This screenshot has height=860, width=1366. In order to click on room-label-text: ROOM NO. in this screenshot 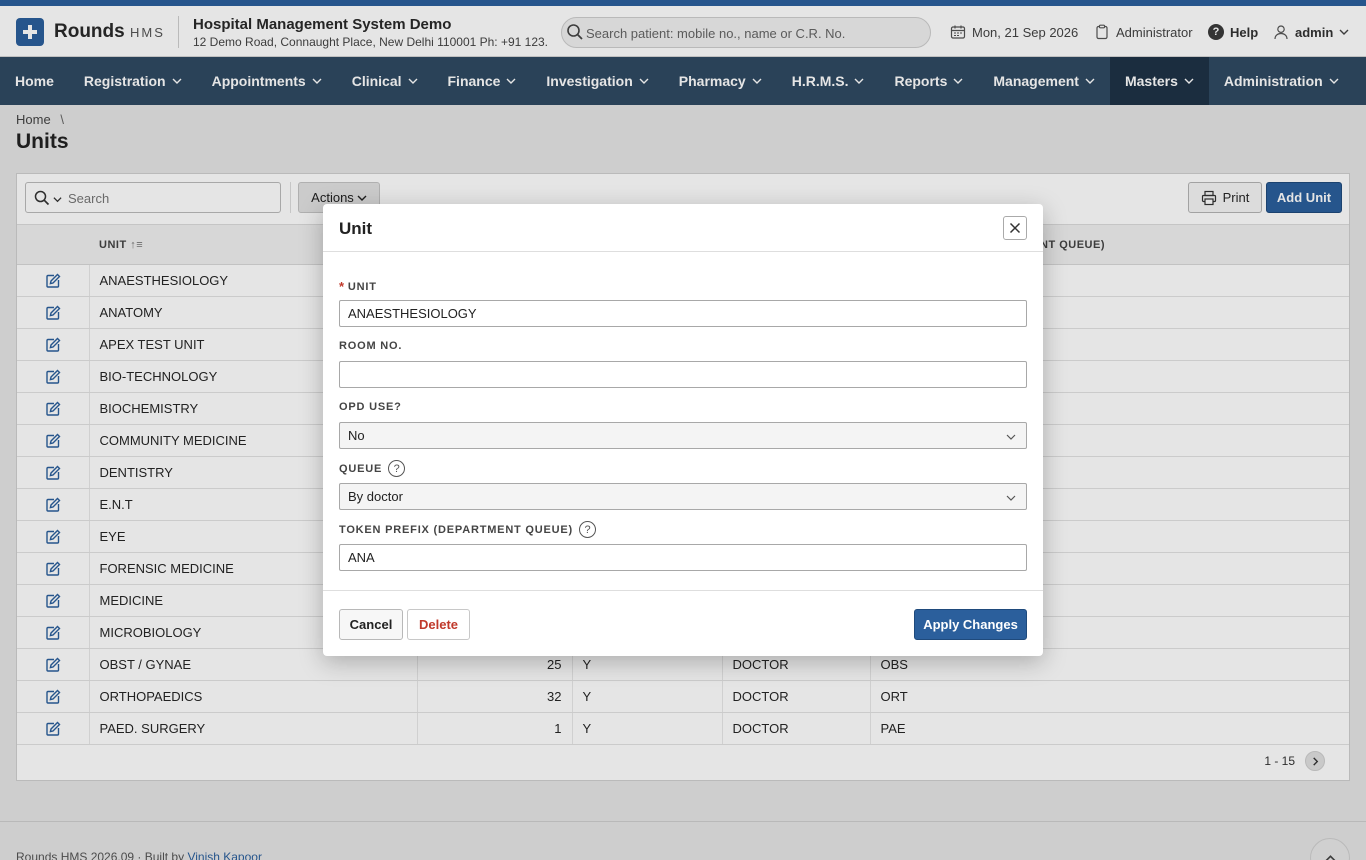, I will do `click(371, 346)`.